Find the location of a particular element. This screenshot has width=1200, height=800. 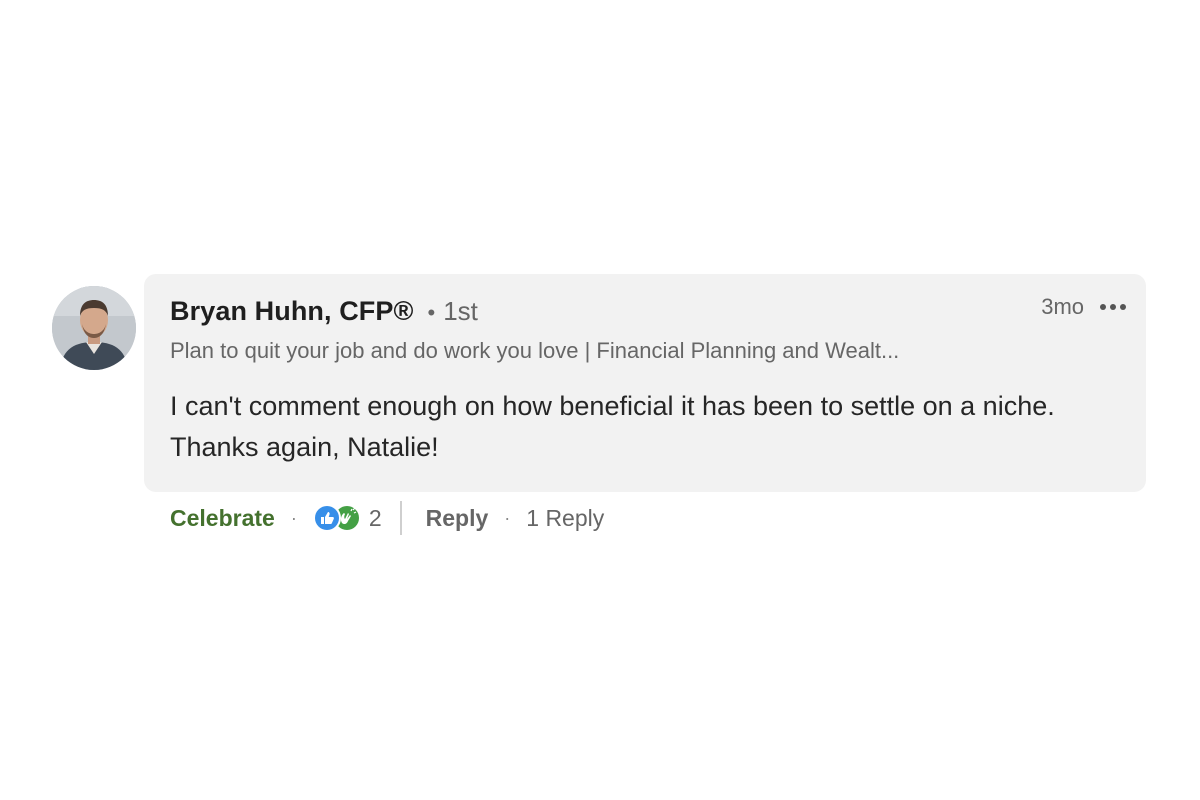

avatar is located at coordinates (94, 328).